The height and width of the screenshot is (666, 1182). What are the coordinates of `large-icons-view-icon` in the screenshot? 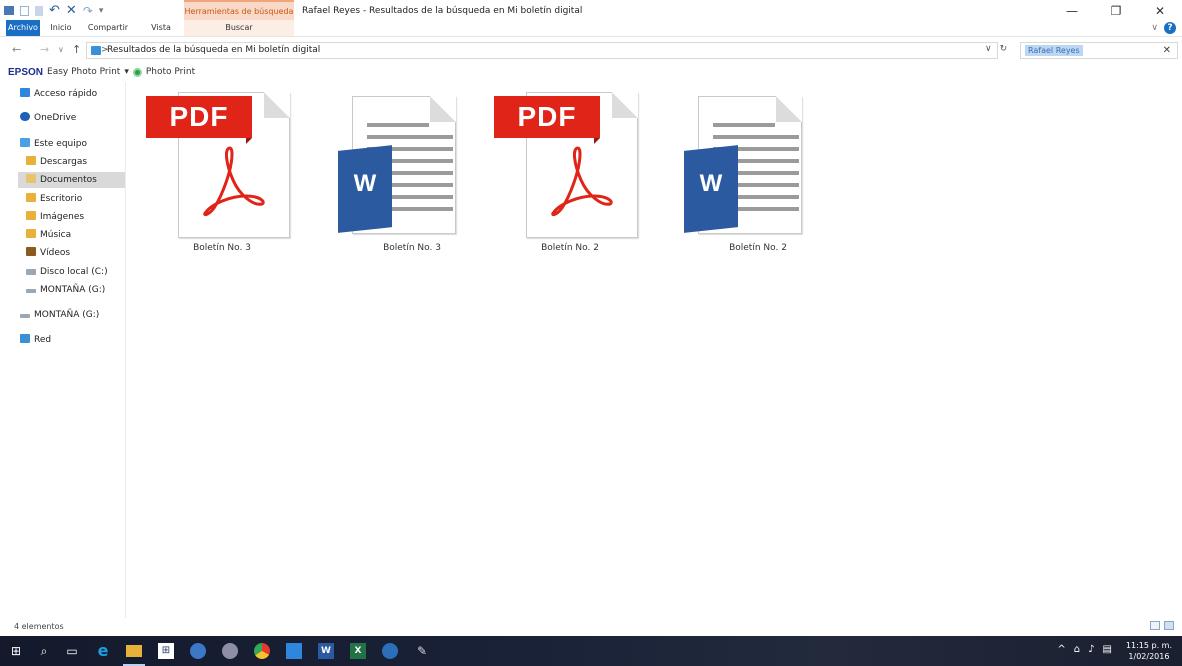 It's located at (1169, 625).